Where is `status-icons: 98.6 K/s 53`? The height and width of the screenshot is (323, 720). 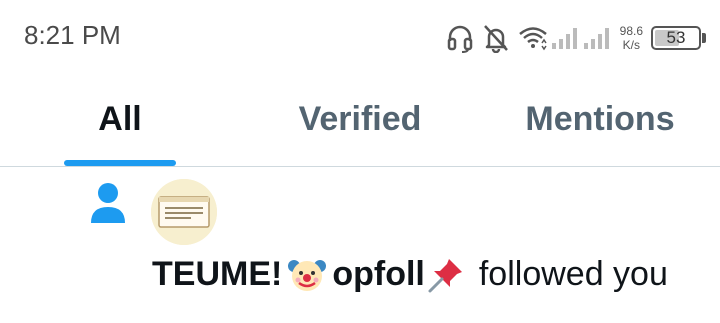 status-icons: 98.6 K/s 53 is located at coordinates (576, 38).